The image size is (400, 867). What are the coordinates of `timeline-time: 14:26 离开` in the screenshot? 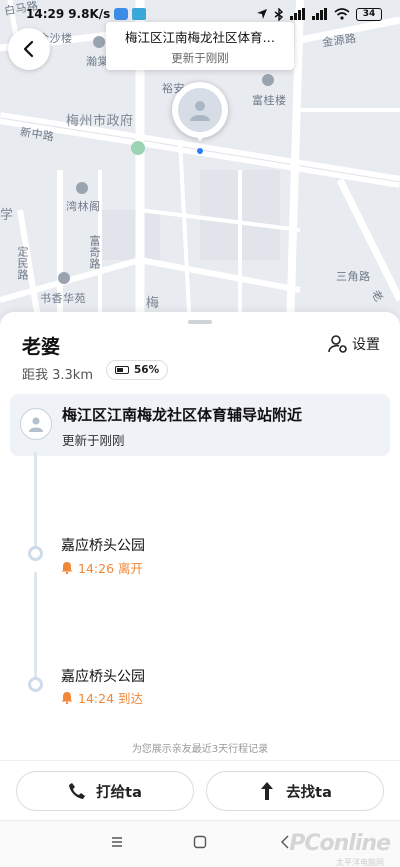 It's located at (102, 567).